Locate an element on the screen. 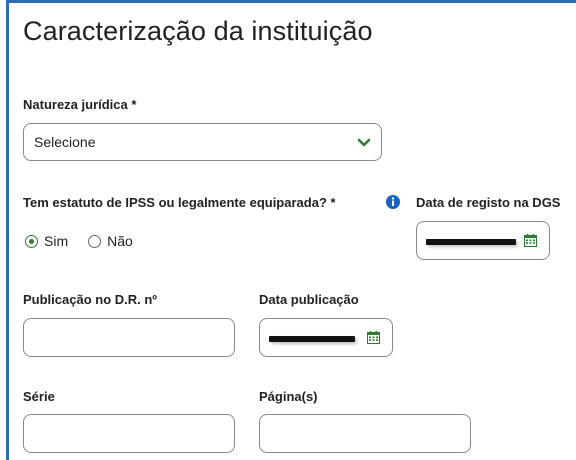 Image resolution: width=576 pixels, height=460 pixels. radio-sim is located at coordinates (31, 241).